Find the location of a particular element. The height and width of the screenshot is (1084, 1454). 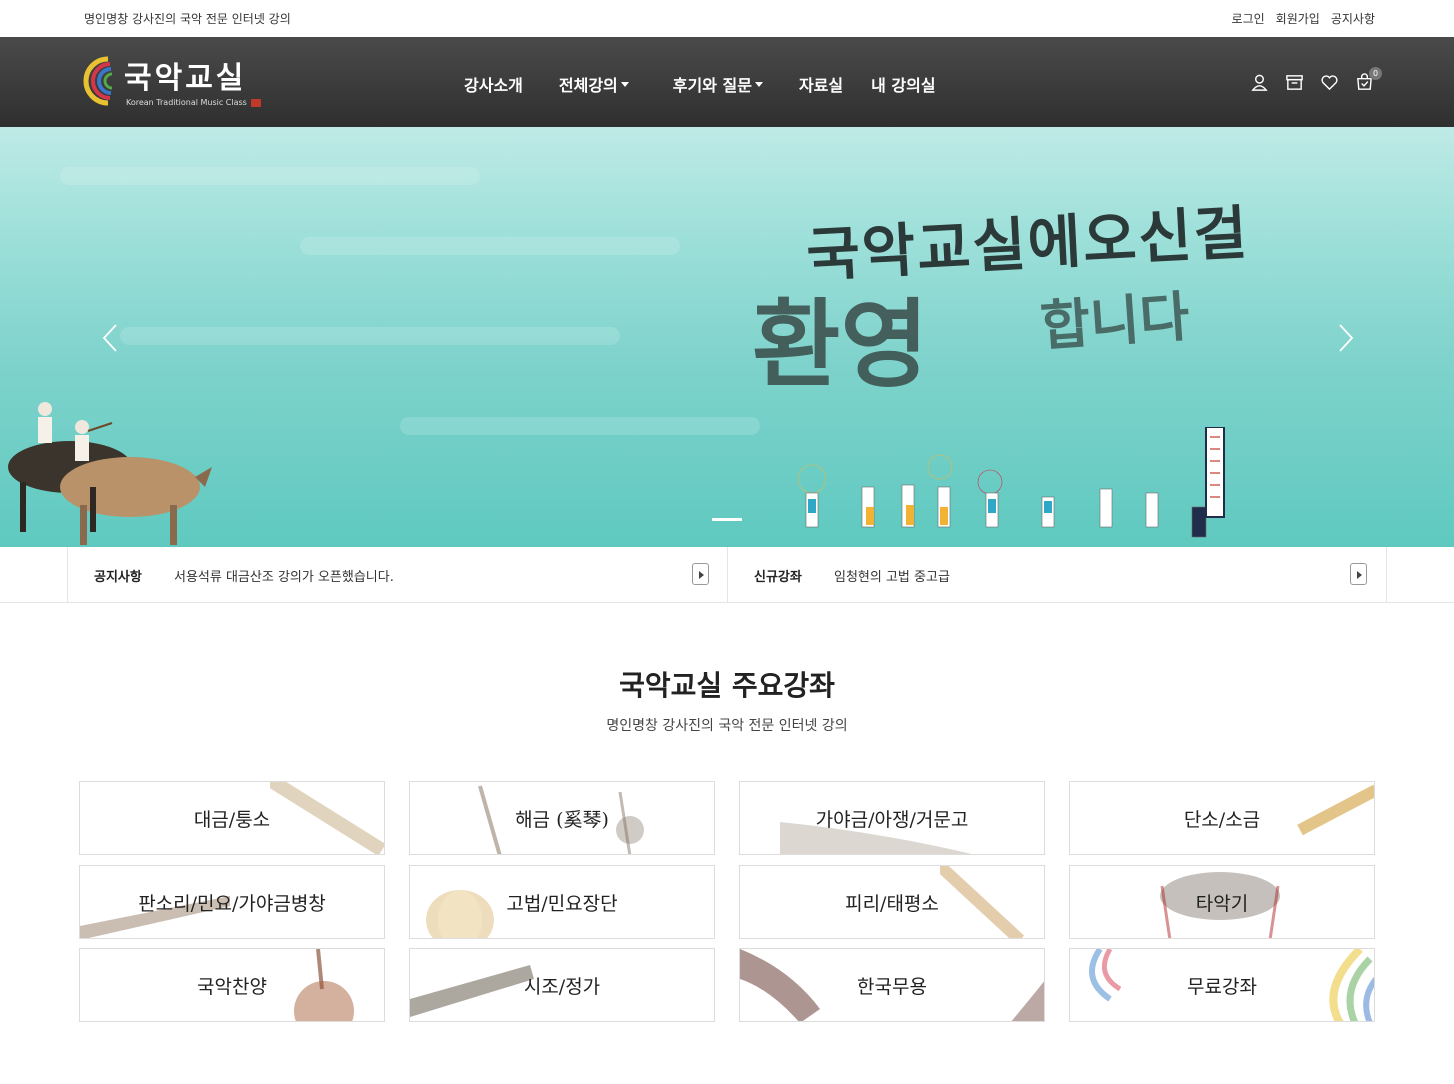

notice-next-button is located at coordinates (700, 574).